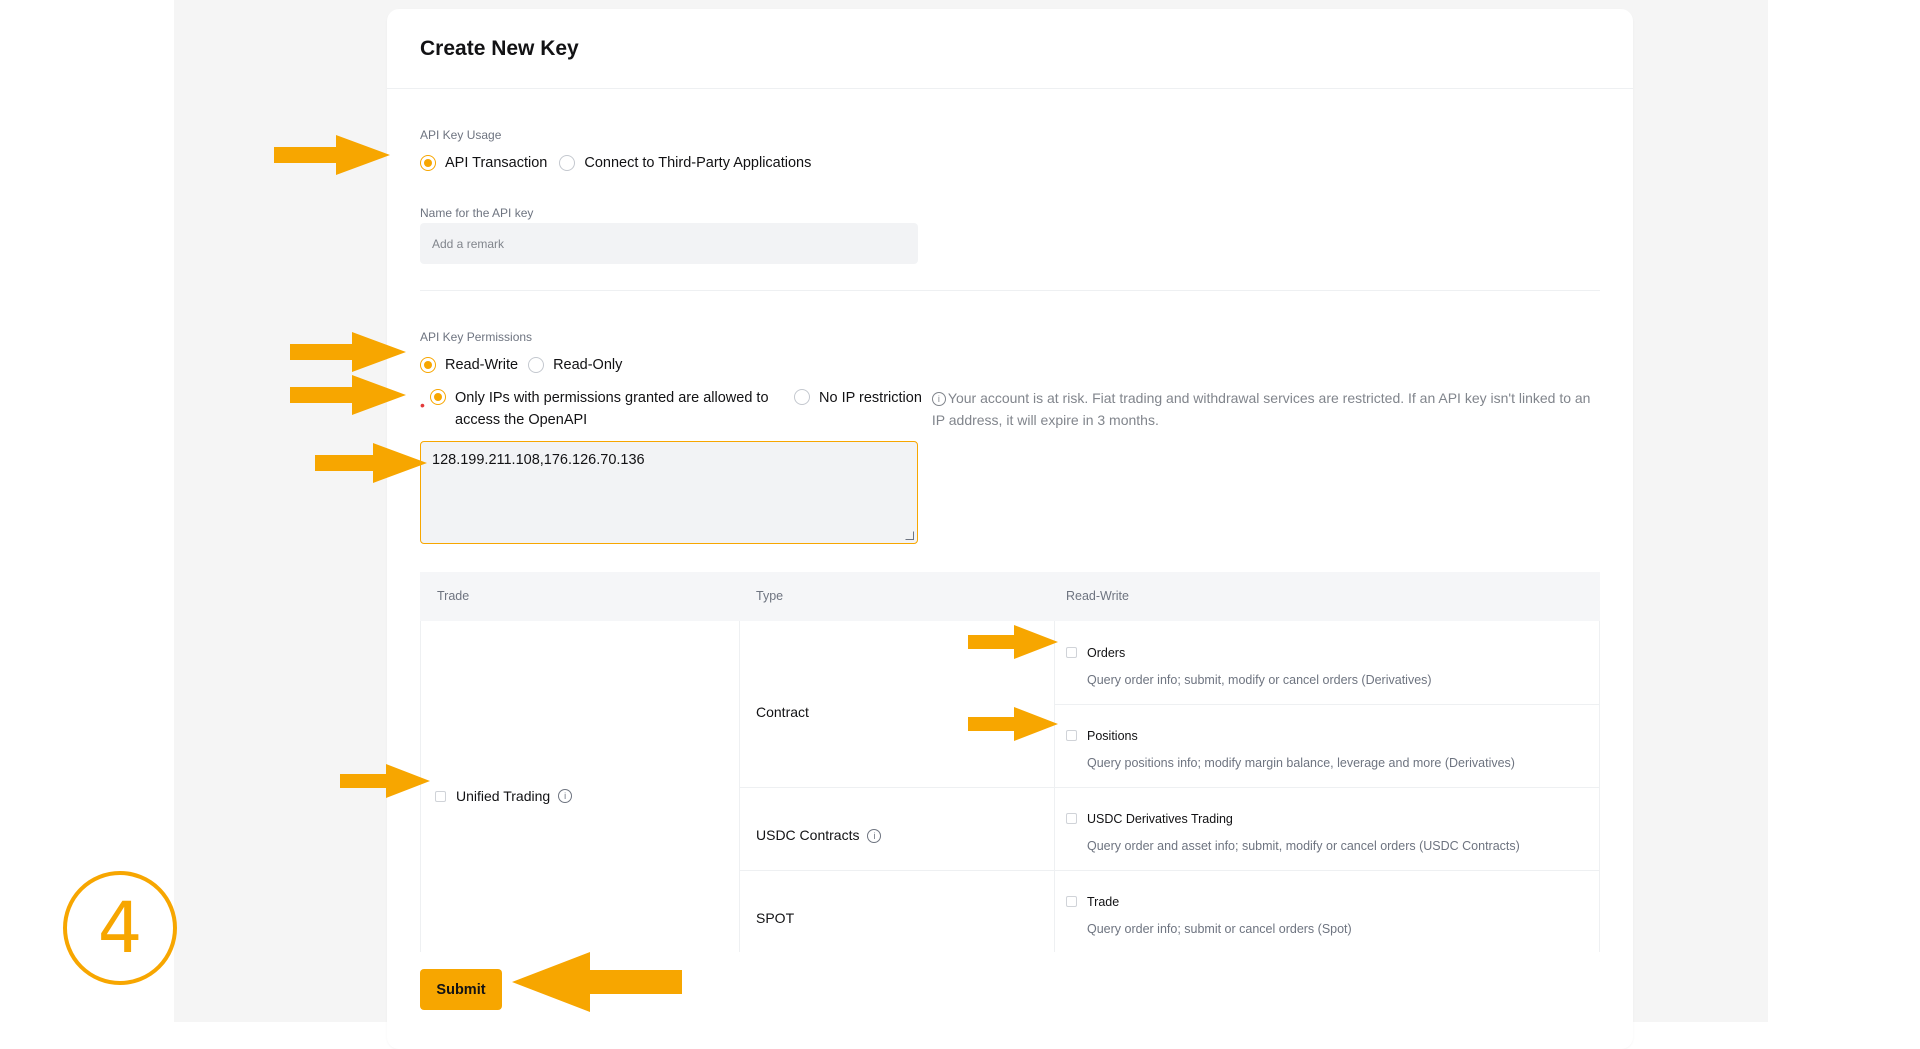 The width and height of the screenshot is (1920, 1049). What do you see at coordinates (669, 243) in the screenshot?
I see `api-key-name-input: Add a remark` at bounding box center [669, 243].